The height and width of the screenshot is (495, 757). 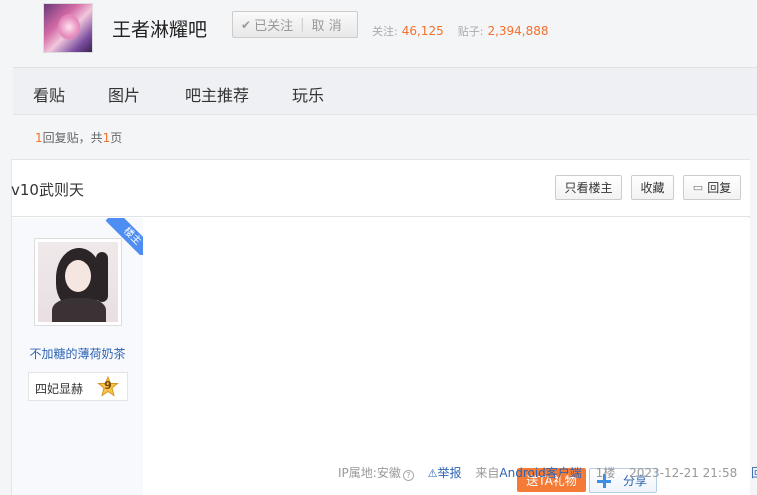 I want to click on floor-number: 1楼, so click(x=605, y=473).